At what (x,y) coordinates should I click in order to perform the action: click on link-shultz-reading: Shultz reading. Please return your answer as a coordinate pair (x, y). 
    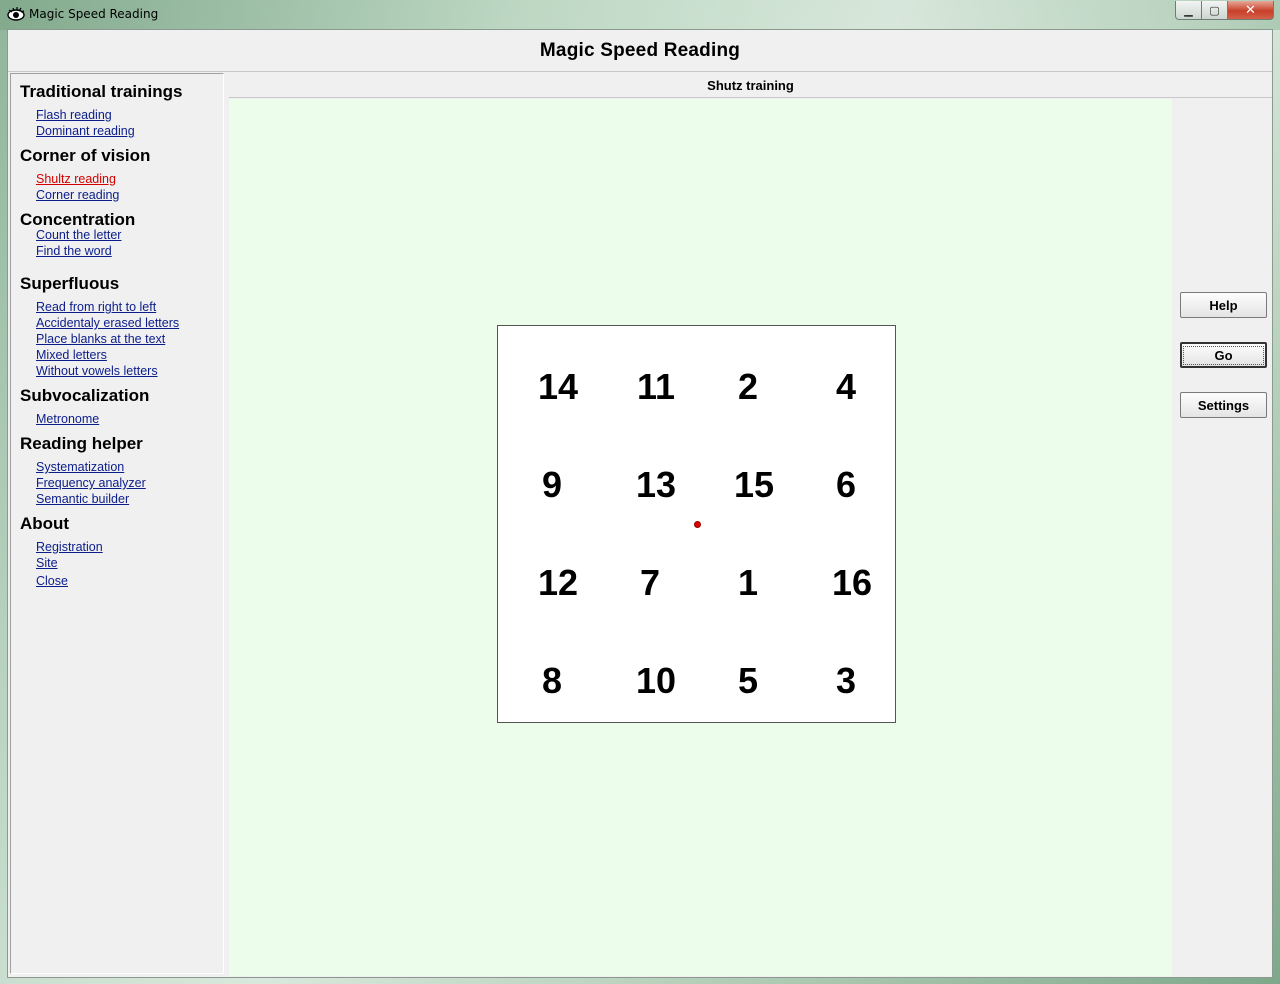
    Looking at the image, I should click on (76, 179).